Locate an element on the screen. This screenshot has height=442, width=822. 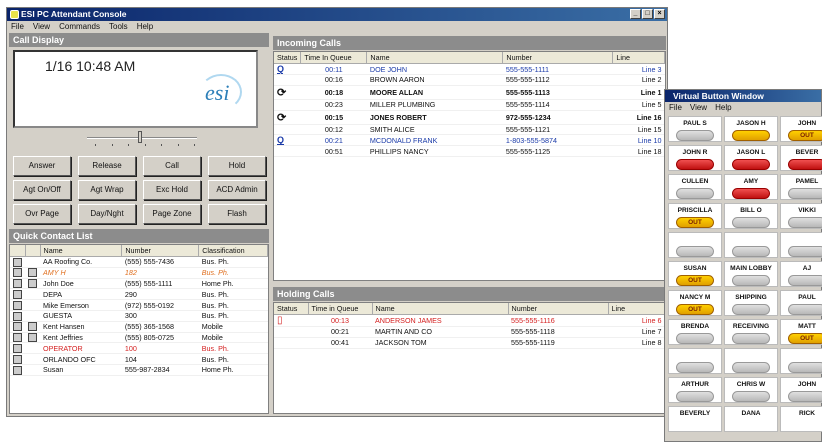
call-row: 00:12 SMITH ALICE 555-555-1121 Line 15 is located at coordinates (469, 130).